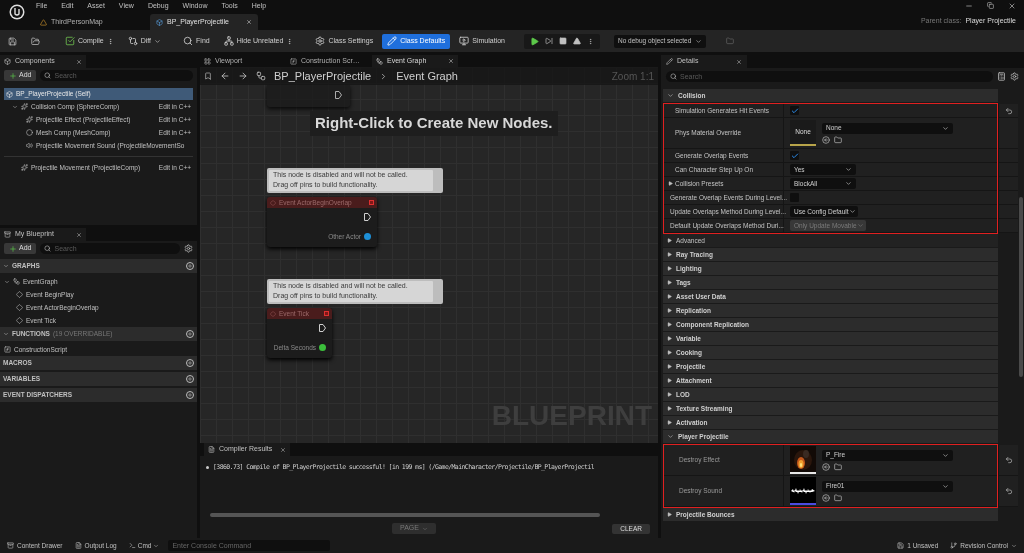 The width and height of the screenshot is (1024, 553). I want to click on bookmark-icon, so click(208, 76).